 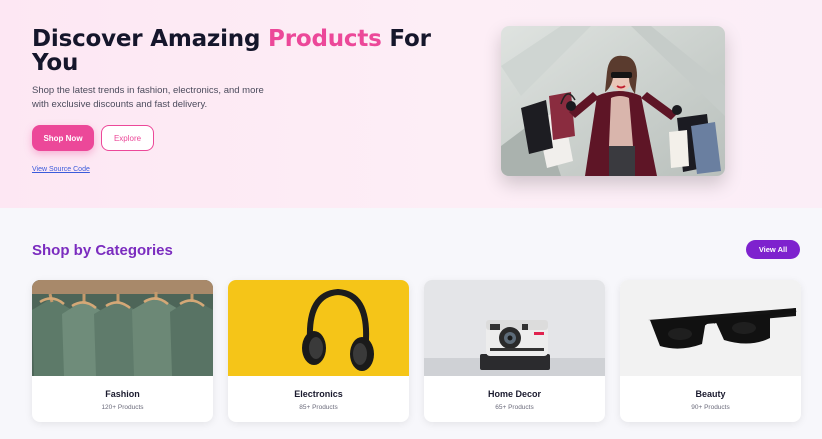 I want to click on category-count: 120+ Products, so click(x=122, y=407).